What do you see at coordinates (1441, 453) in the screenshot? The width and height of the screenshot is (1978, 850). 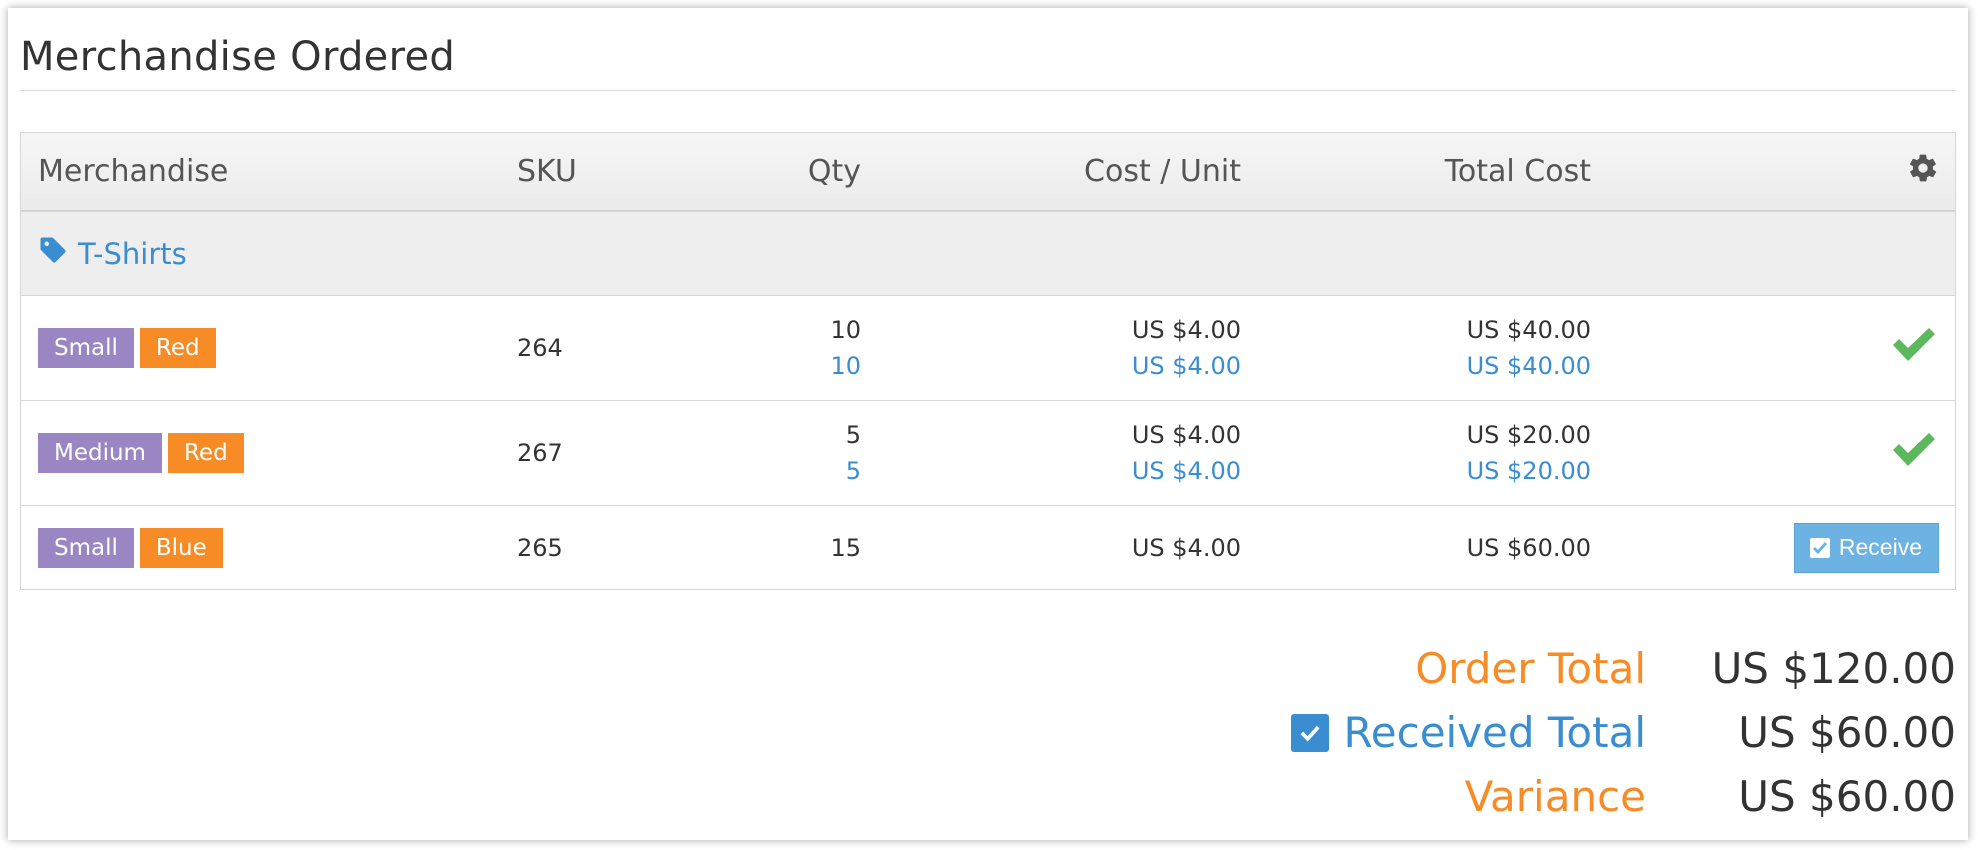 I see `total-cost-cell: US $20.00 US $20.00` at bounding box center [1441, 453].